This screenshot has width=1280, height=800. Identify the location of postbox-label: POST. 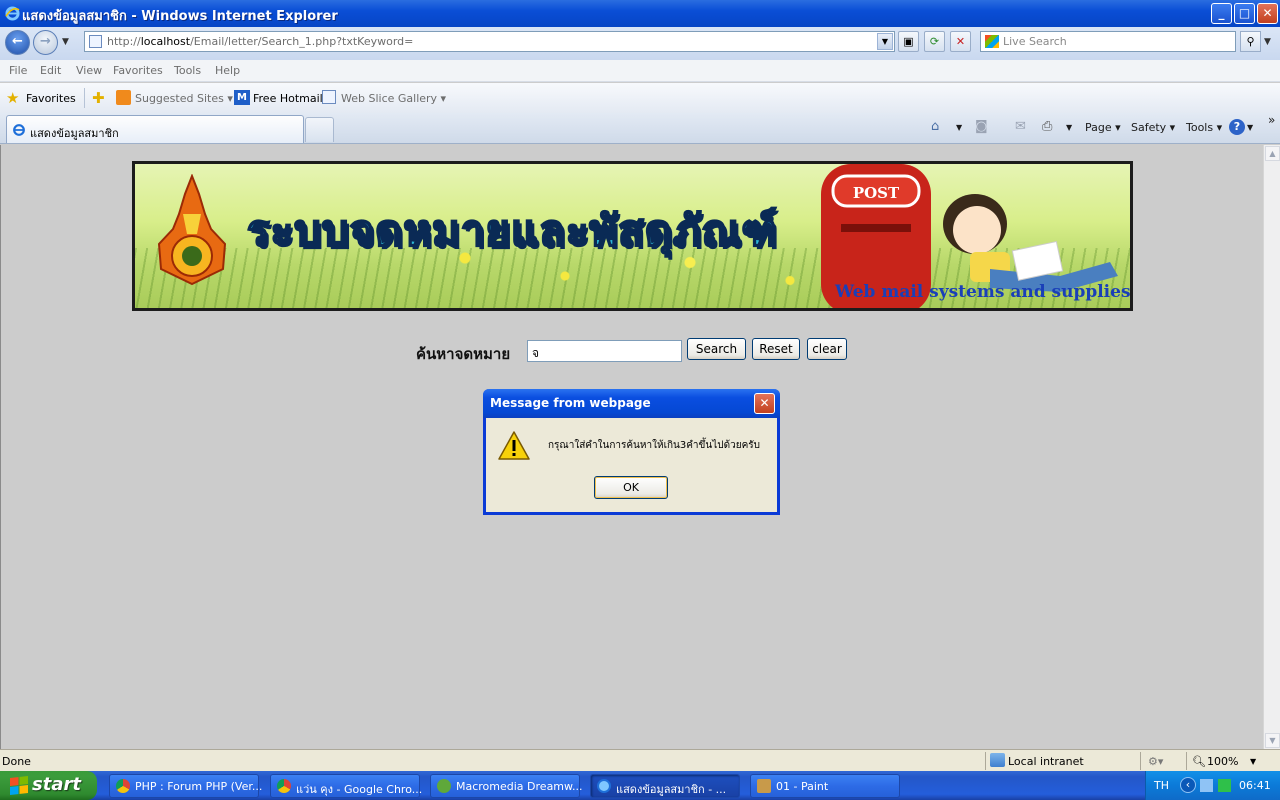
(876, 193).